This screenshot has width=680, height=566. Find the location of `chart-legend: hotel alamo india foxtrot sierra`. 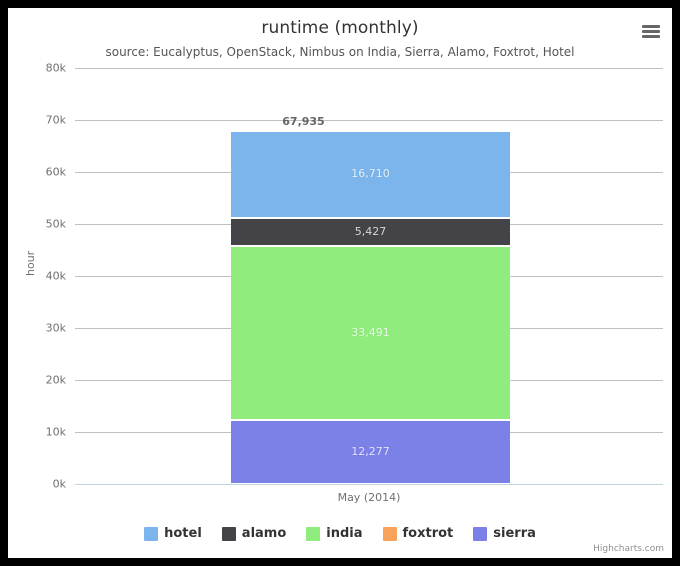

chart-legend: hotel alamo india foxtrot sierra is located at coordinates (340, 533).